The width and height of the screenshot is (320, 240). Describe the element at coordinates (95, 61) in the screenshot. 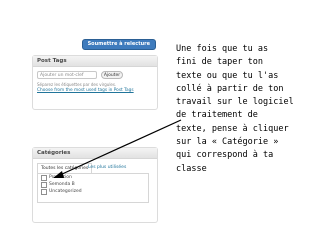

I see `post-tags-title: Post Tags` at that location.